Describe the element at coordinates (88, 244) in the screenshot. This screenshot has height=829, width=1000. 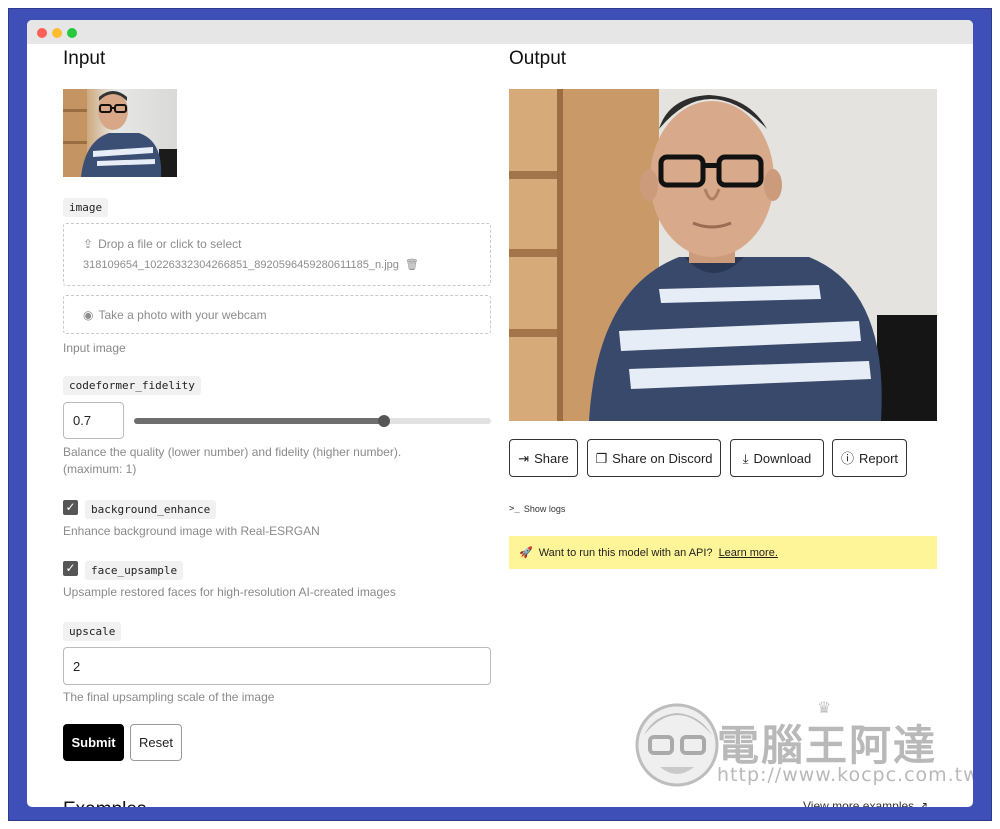
I see `upload-icon: ⇪` at that location.